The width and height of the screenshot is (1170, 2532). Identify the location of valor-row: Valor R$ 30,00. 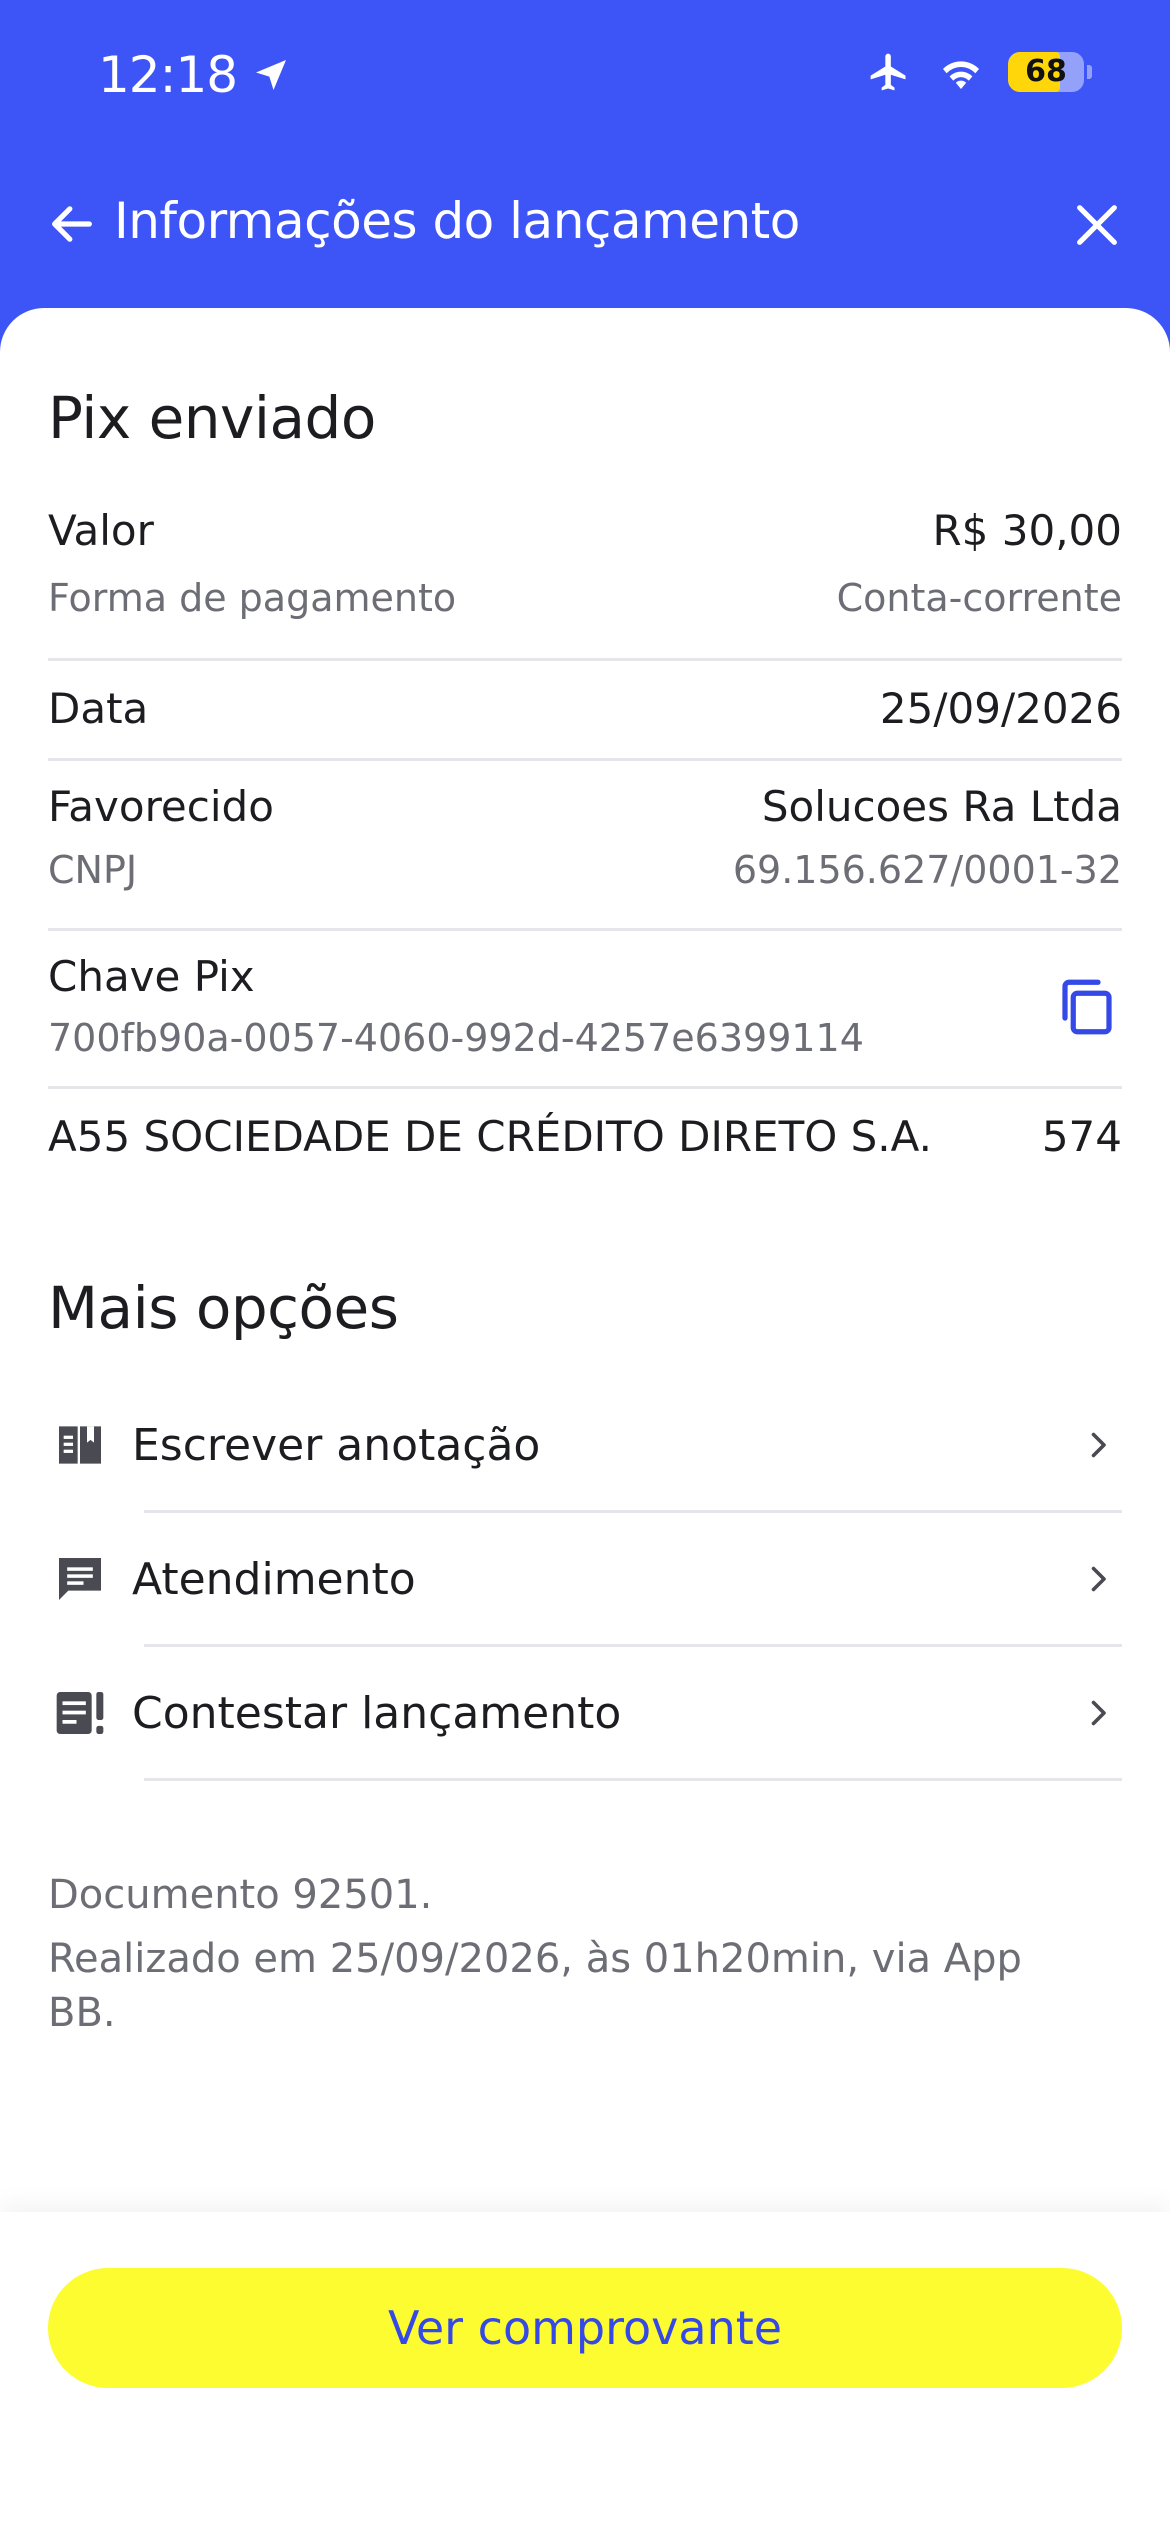
(585, 530).